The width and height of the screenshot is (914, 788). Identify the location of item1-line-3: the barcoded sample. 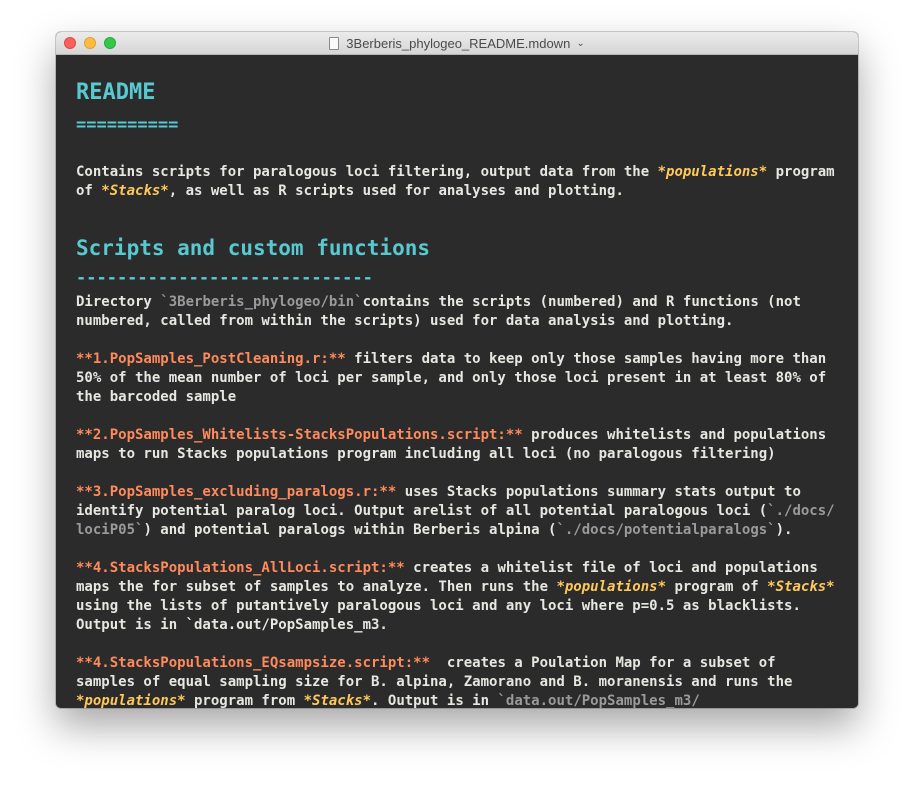
(156, 397).